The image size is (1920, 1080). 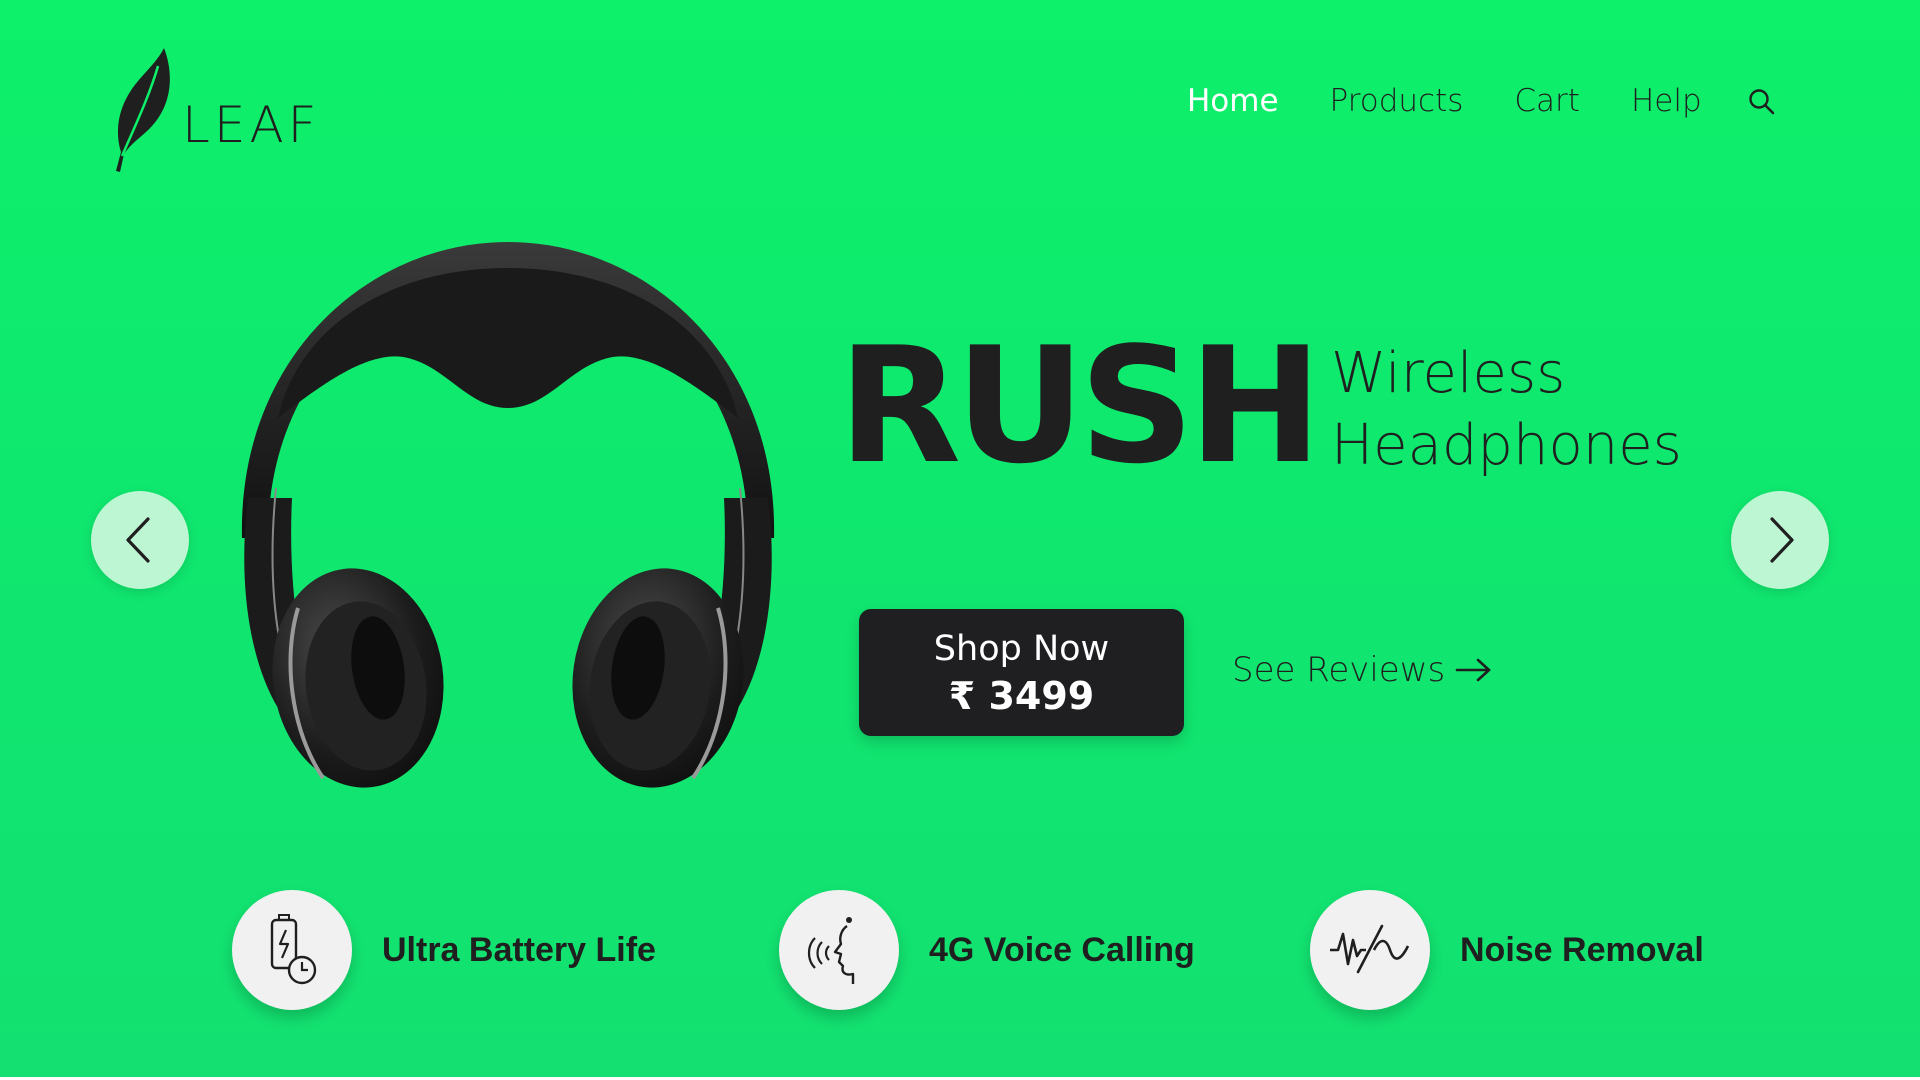 I want to click on feature-noise-removal: Noise Removal, so click(x=1507, y=950).